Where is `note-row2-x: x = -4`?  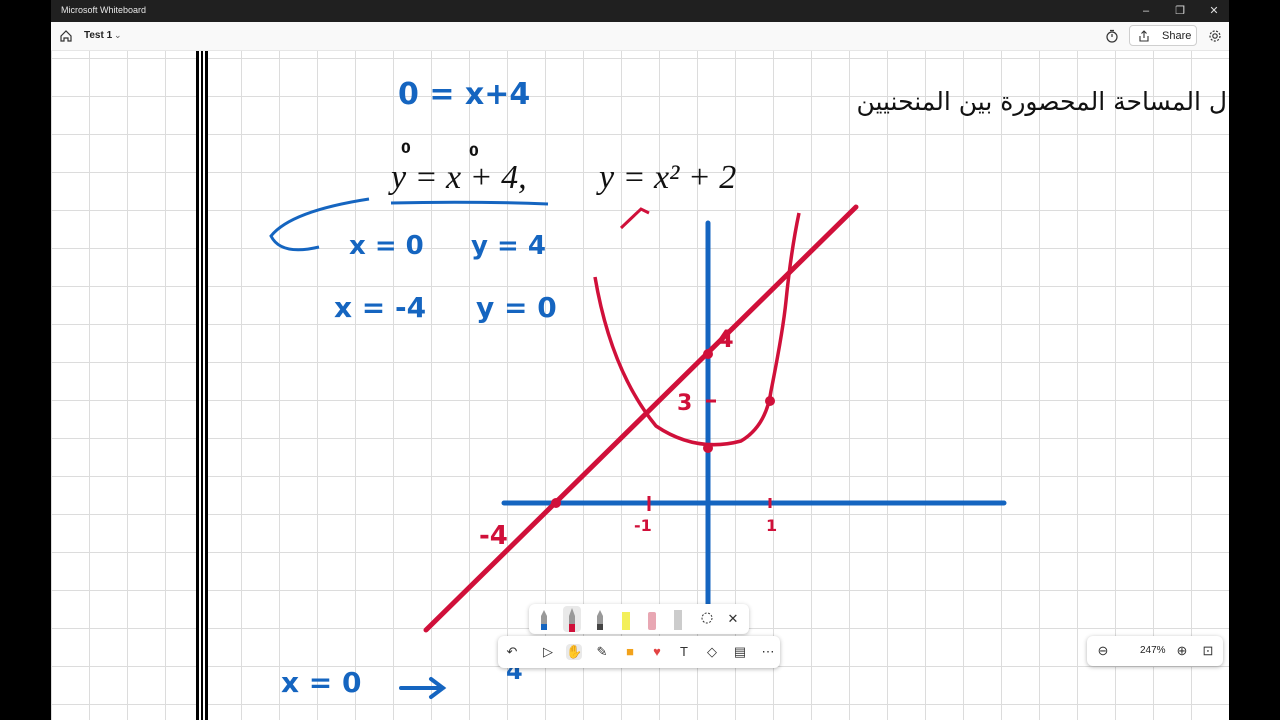 note-row2-x: x = -4 is located at coordinates (380, 307).